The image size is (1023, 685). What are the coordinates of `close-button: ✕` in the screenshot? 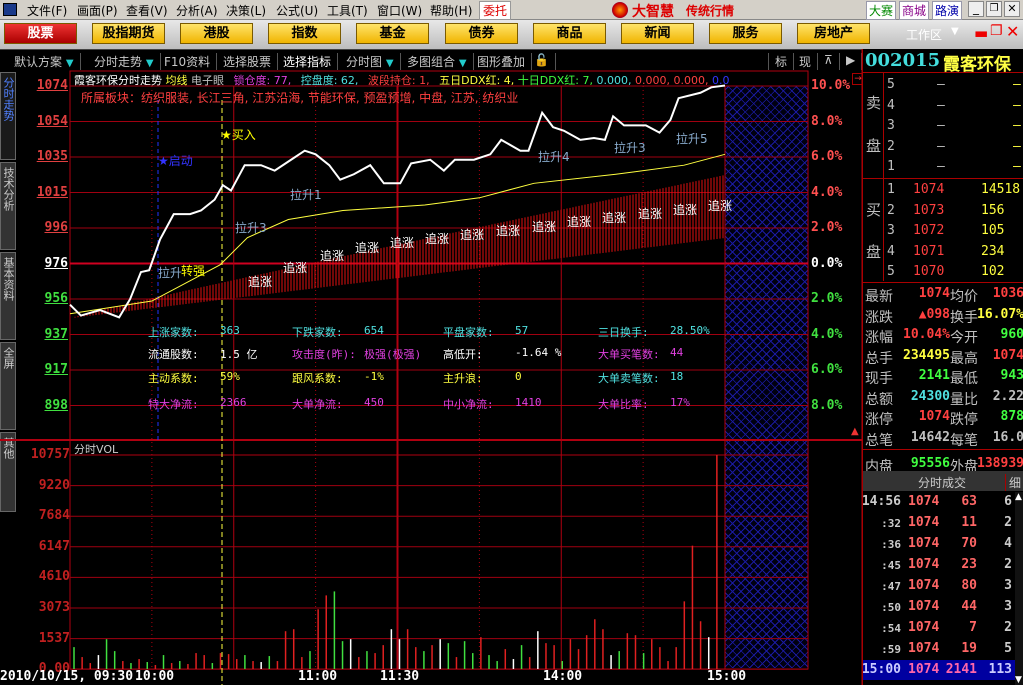 It's located at (1012, 9).